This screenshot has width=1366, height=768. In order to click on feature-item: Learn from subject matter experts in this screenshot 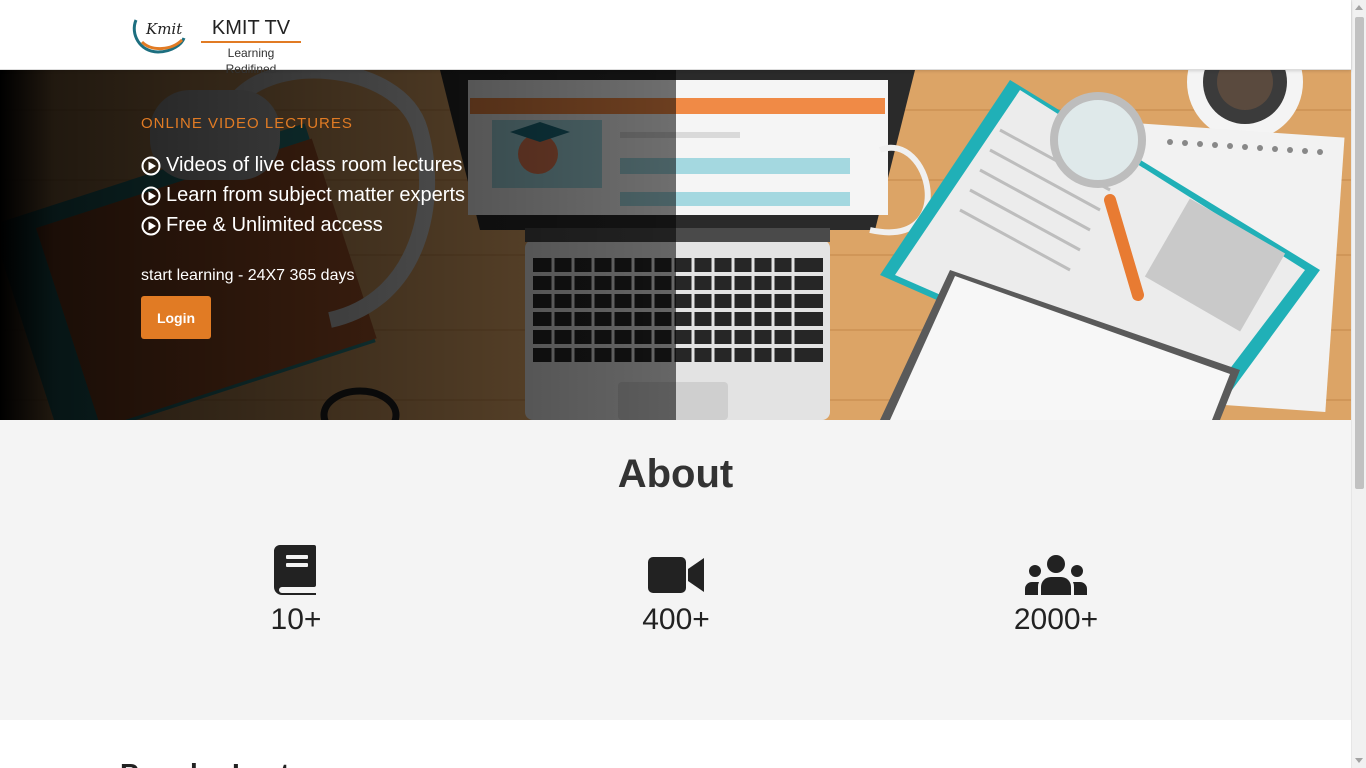, I will do `click(303, 195)`.